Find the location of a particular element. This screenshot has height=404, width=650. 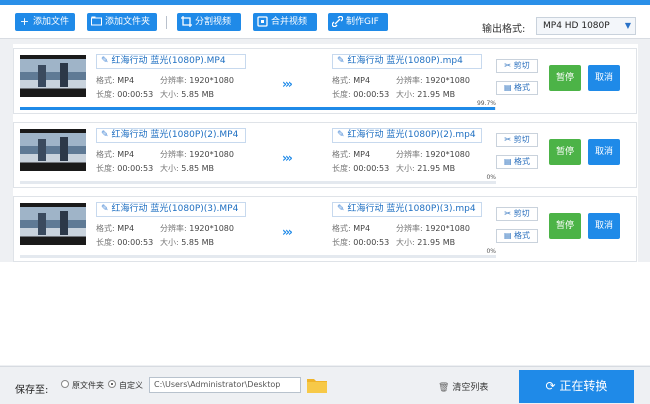

progress-fill is located at coordinates (257, 108).